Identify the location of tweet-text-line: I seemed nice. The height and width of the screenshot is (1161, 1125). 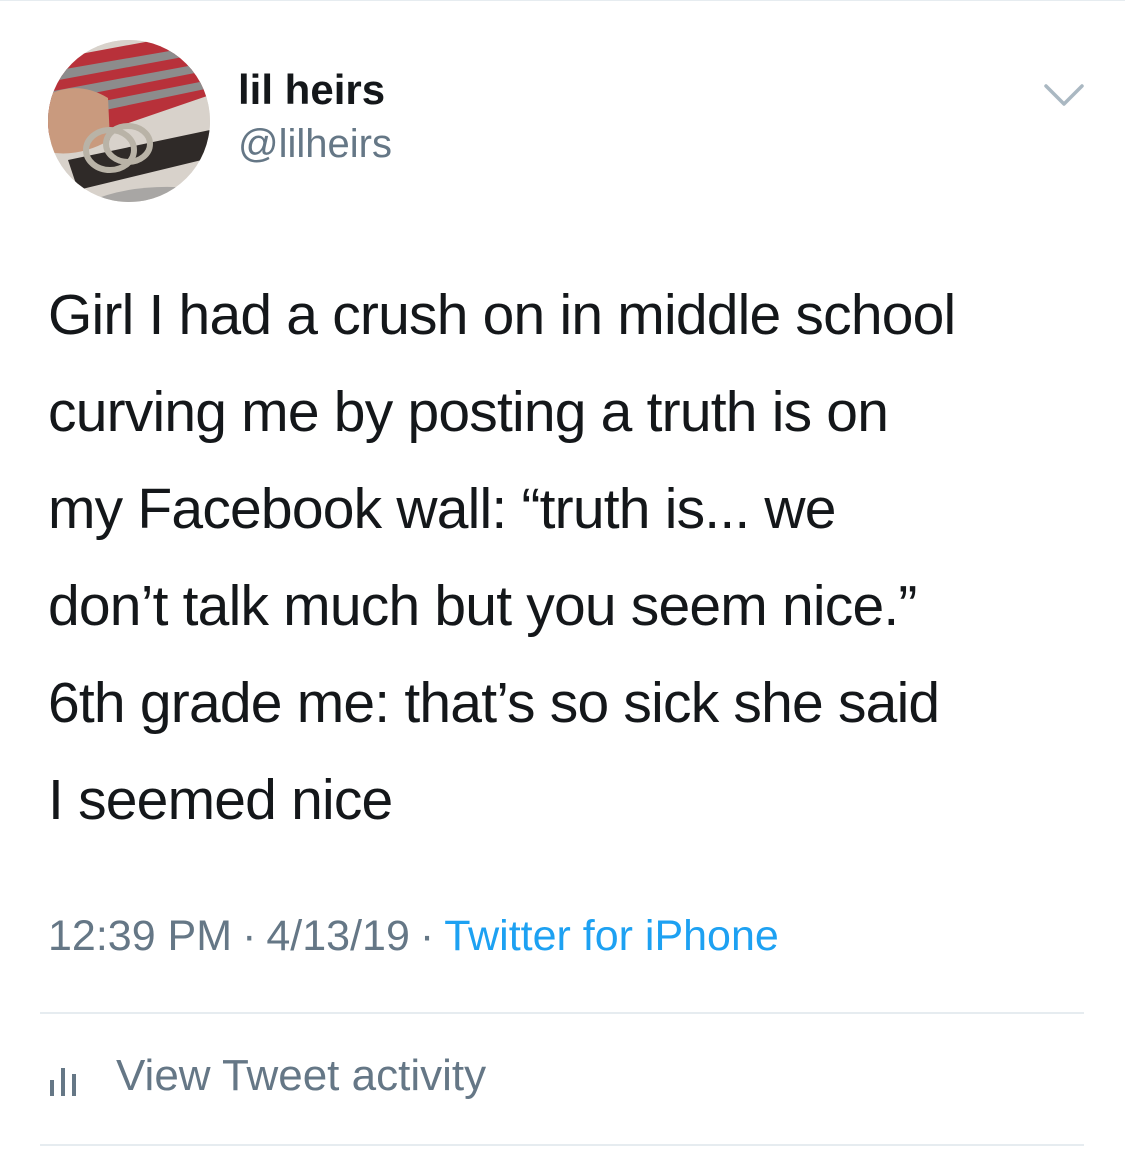
(220, 800).